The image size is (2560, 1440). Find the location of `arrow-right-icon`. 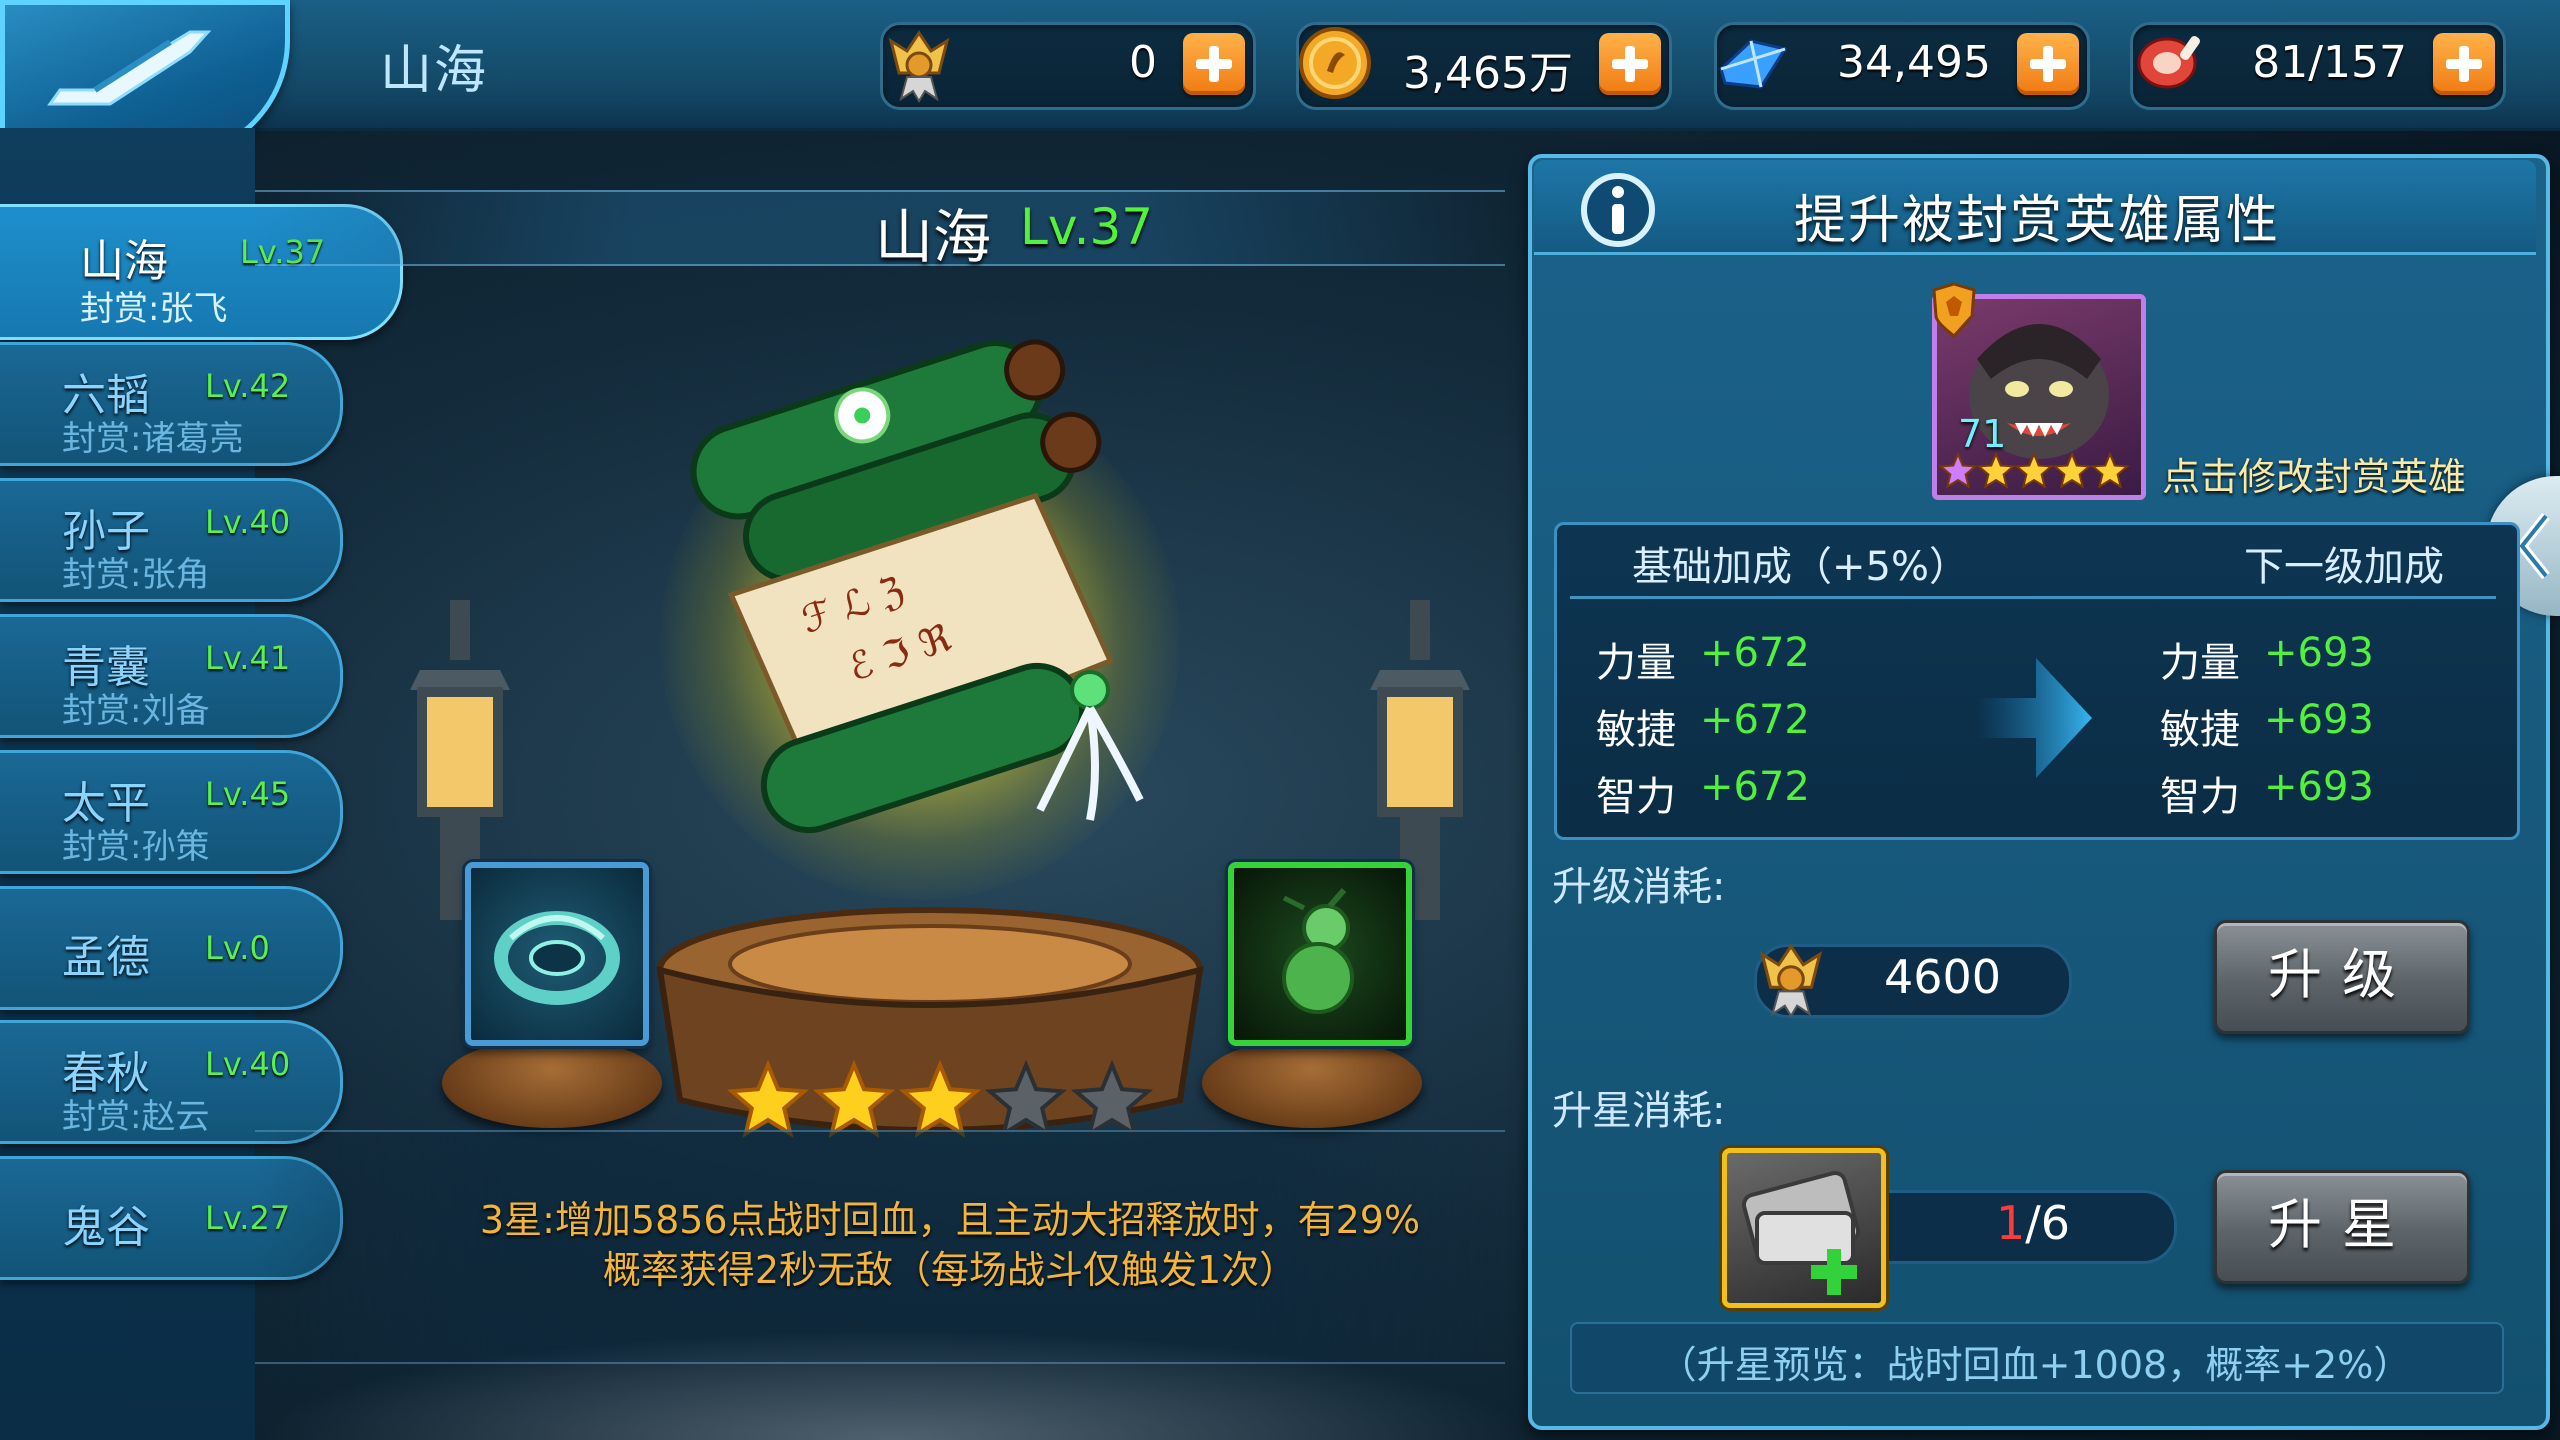

arrow-right-icon is located at coordinates (2034, 718).